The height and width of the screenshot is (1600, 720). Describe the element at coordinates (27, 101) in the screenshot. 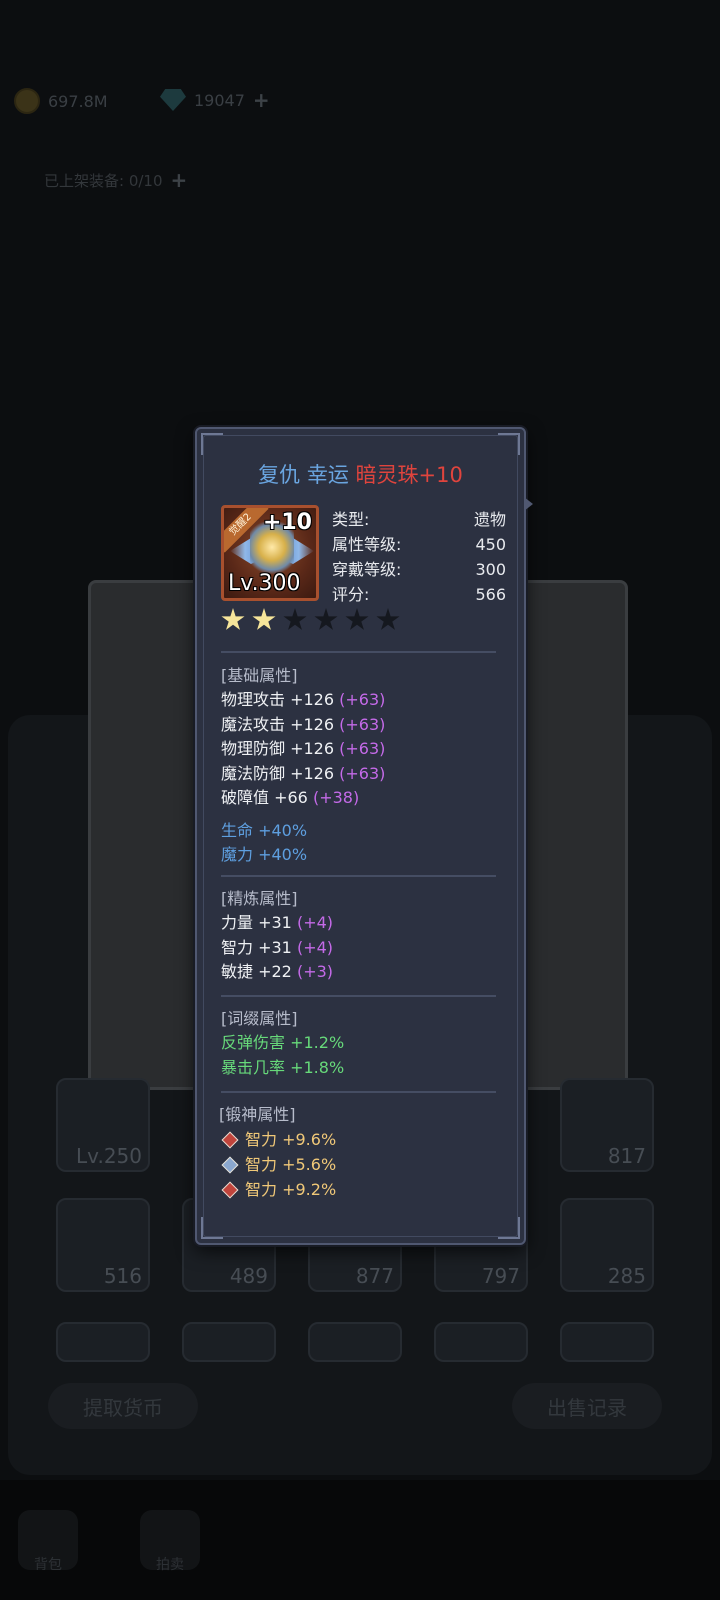

I see `gold-coin-icon` at that location.